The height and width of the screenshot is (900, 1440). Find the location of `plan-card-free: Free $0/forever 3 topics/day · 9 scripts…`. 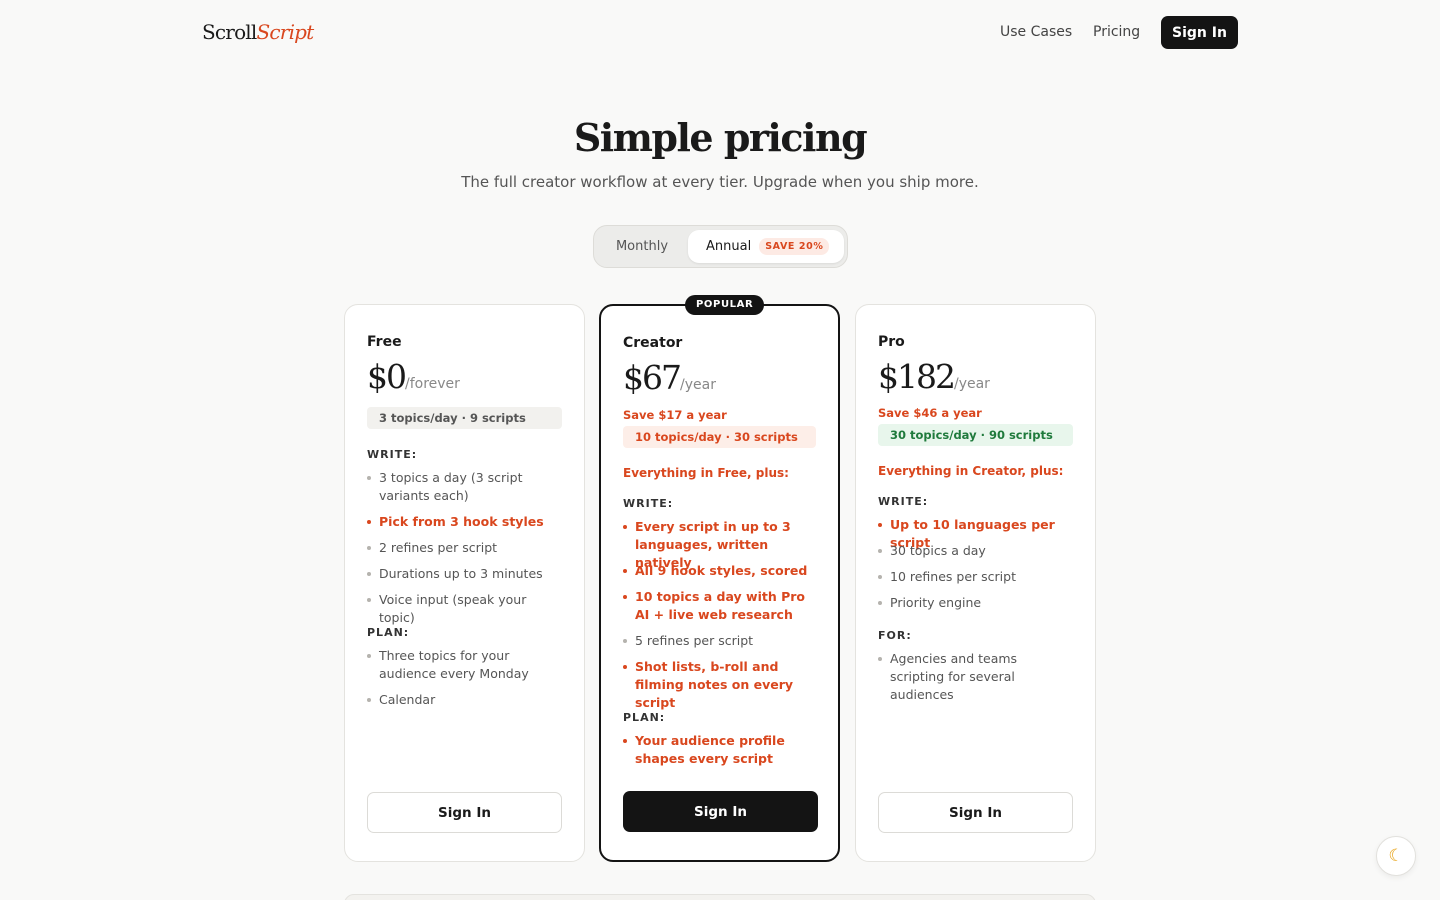

plan-card-free: Free $0/forever 3 topics/day · 9 scripts… is located at coordinates (464, 583).